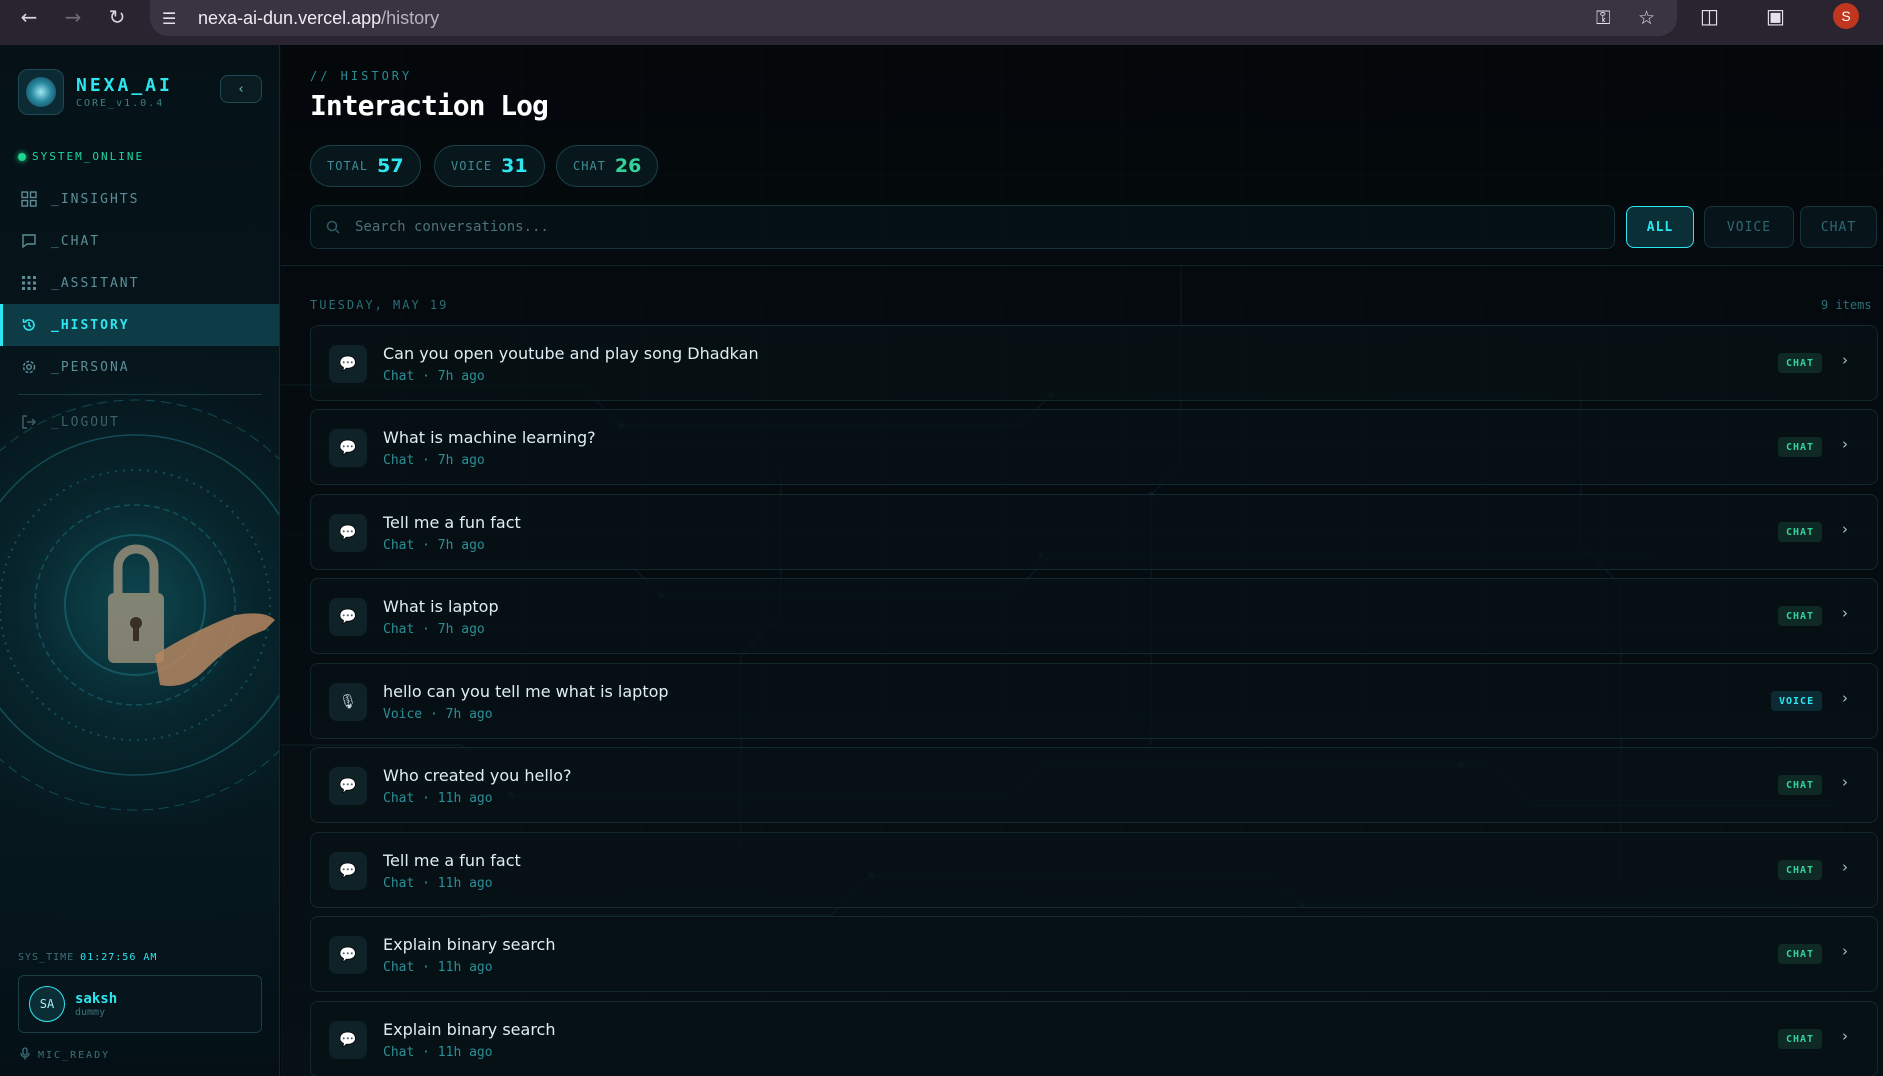  I want to click on mic-status-text: MIC_READY, so click(74, 1055).